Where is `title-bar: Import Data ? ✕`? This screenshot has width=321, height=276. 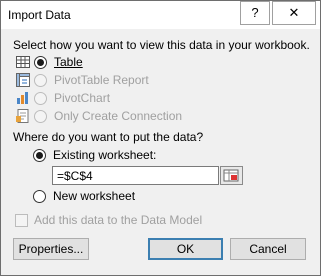 title-bar: Import Data ? ✕ is located at coordinates (160, 15).